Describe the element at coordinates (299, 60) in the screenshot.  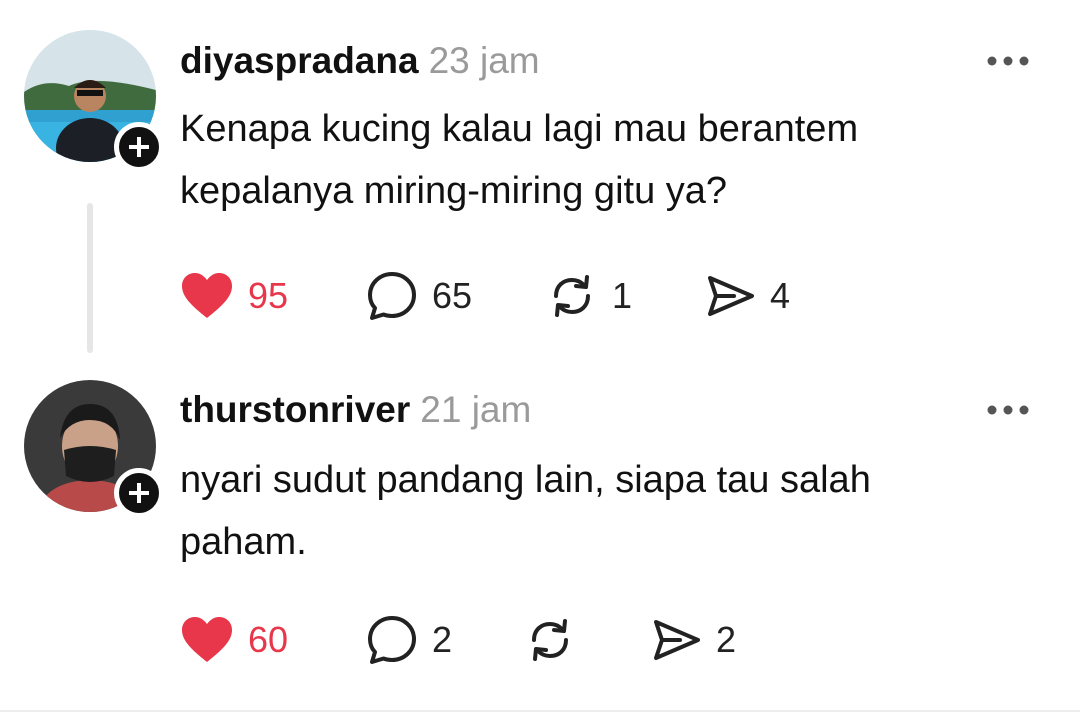
I see `username: diyaspradana` at that location.